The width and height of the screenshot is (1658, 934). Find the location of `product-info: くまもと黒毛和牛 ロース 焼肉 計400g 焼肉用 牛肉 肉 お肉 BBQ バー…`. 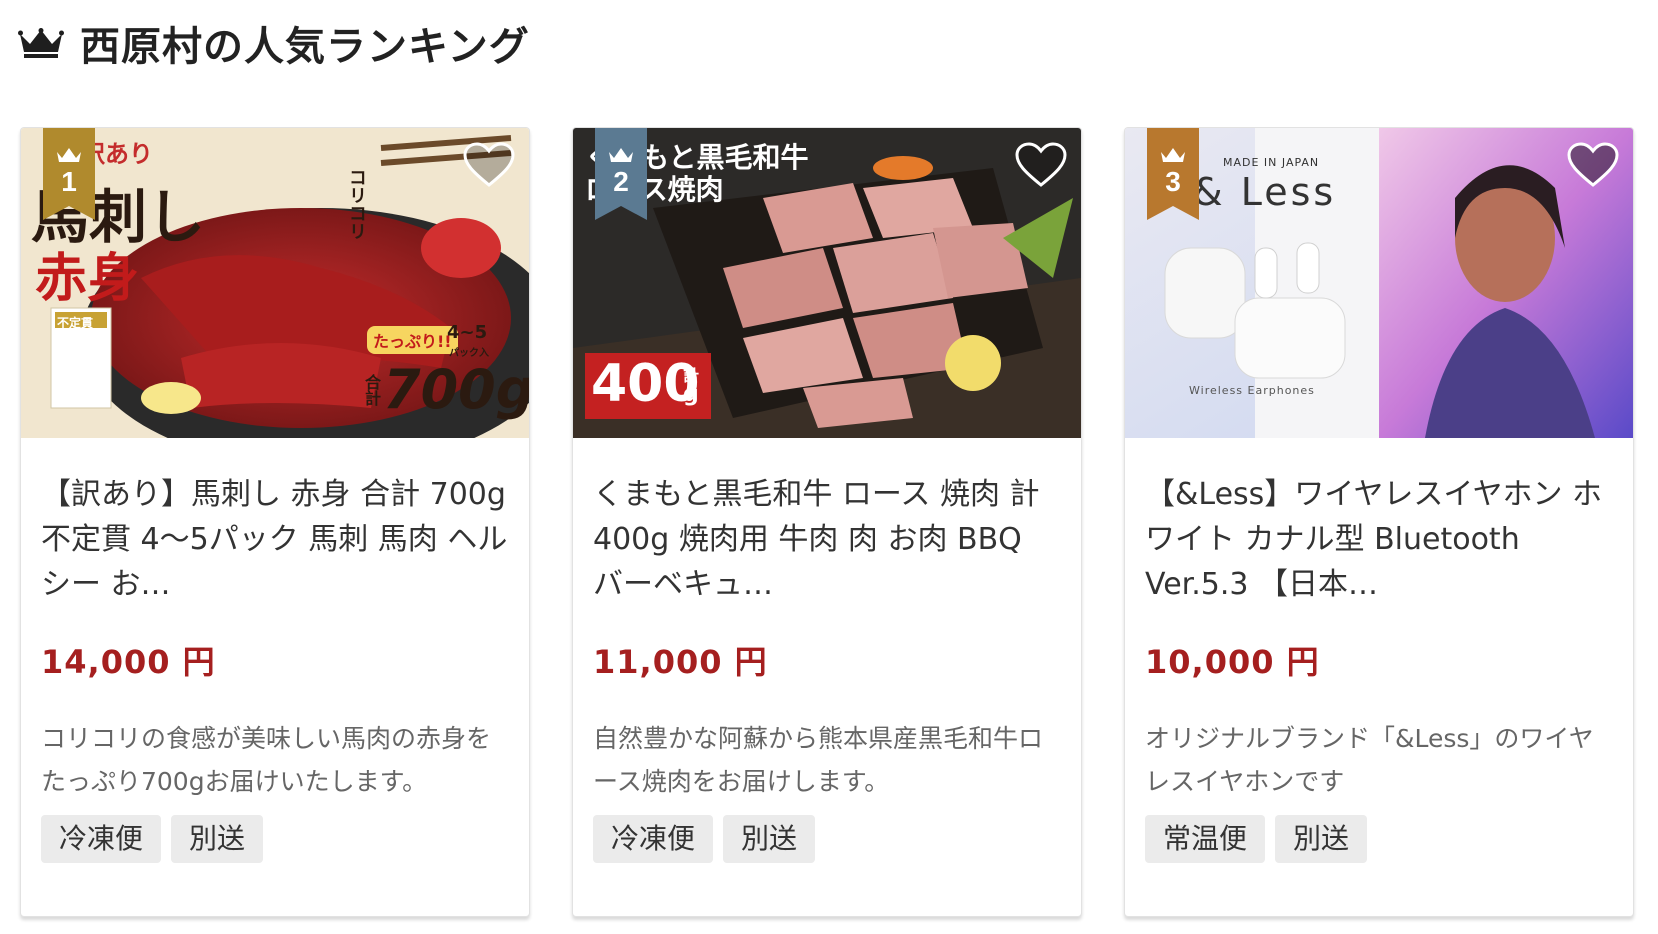

product-info: くまもと黒毛和牛 ロース 焼肉 計400g 焼肉用 牛肉 肉 お肉 BBQ バー… is located at coordinates (827, 650).